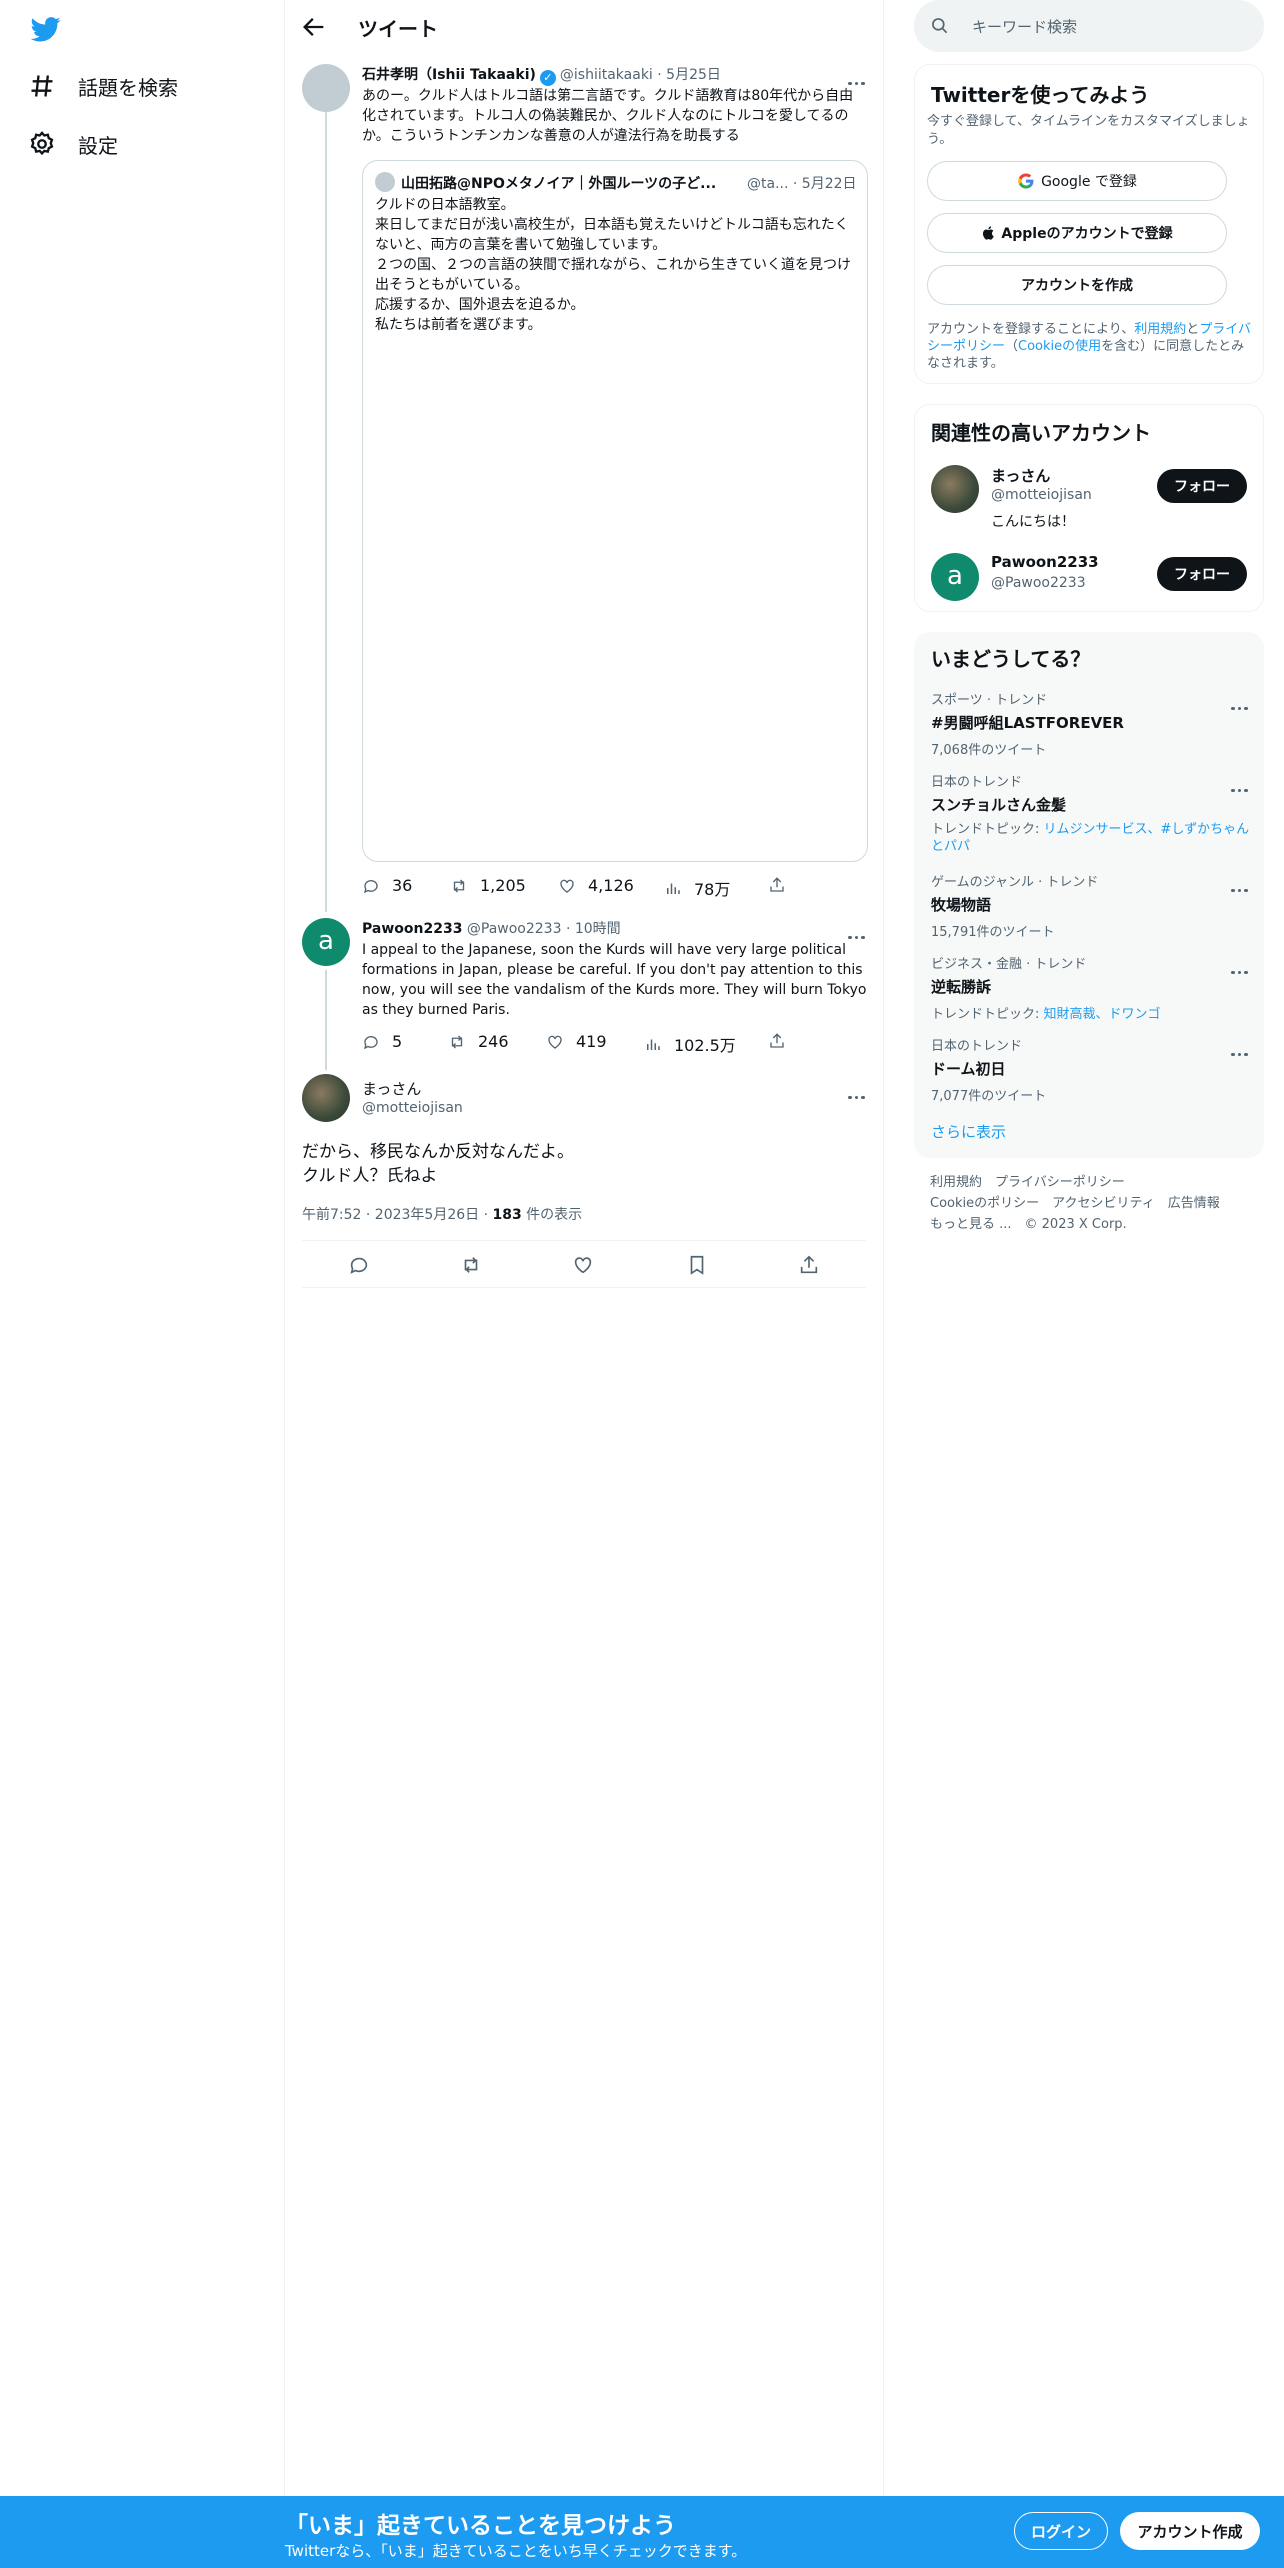  Describe the element at coordinates (480, 305) in the screenshot. I see `quoted-line: 応援するか、国外退去を迫るか。` at that location.